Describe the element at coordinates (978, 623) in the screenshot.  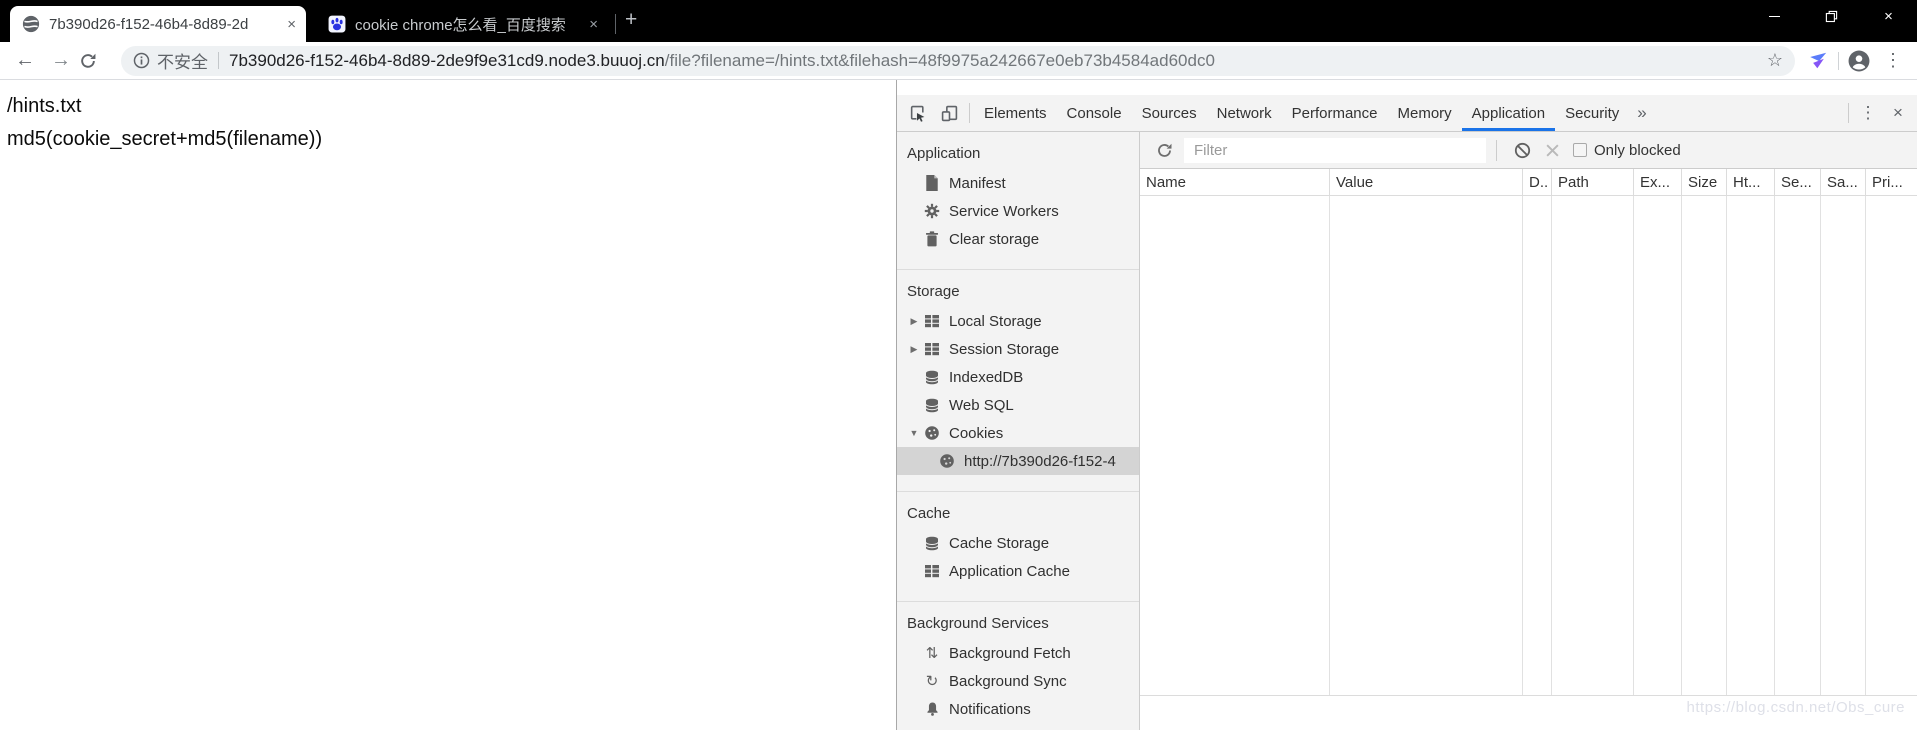
I see `section-header-background-services: Background Services` at that location.